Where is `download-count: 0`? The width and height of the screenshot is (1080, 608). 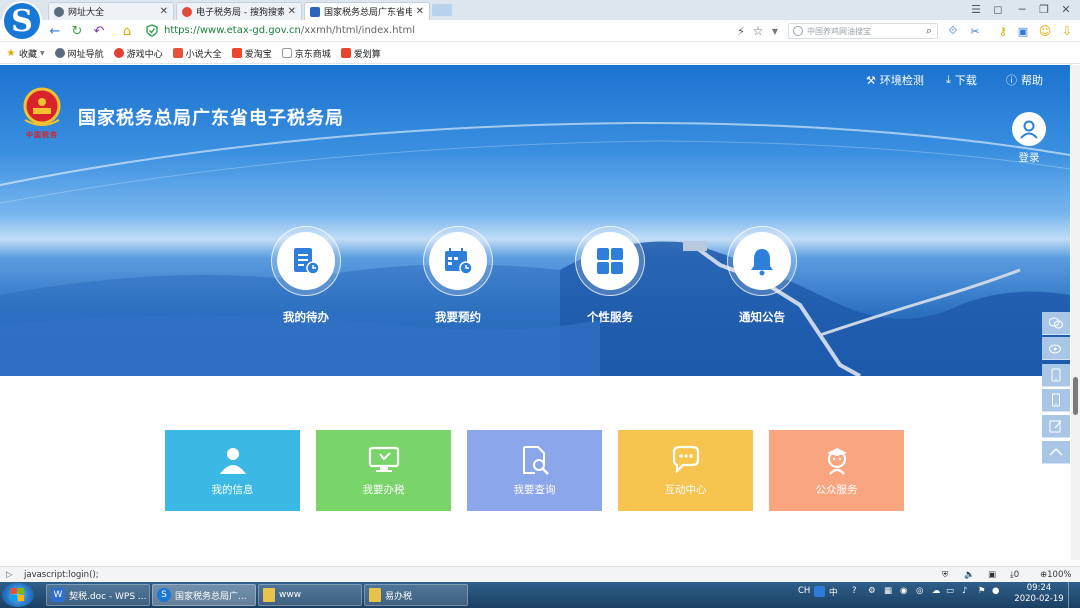 download-count: 0 is located at coordinates (1016, 574).